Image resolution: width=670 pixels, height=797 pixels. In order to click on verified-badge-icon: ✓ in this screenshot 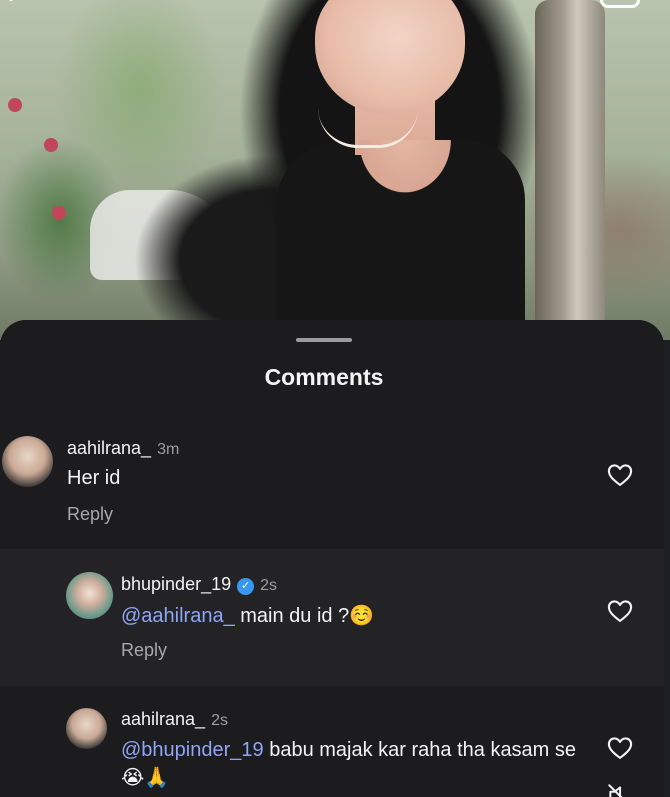, I will do `click(246, 586)`.